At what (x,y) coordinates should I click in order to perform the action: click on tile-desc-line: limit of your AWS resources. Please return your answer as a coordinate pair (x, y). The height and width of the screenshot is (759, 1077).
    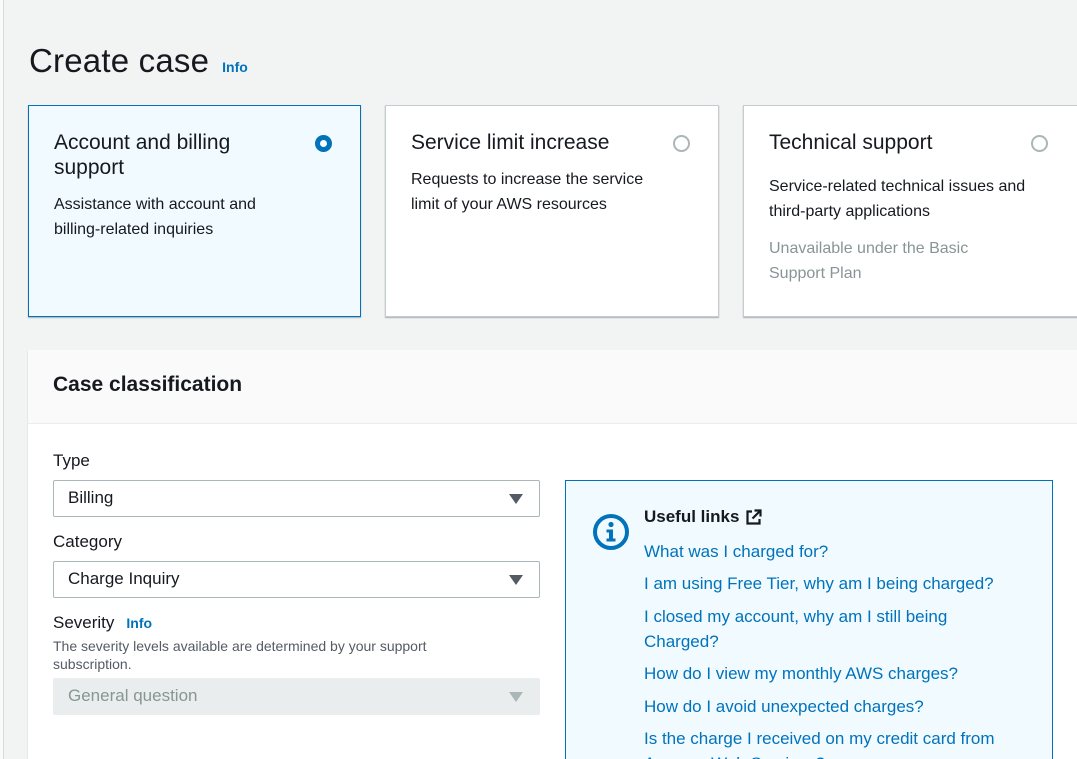
    Looking at the image, I should click on (509, 204).